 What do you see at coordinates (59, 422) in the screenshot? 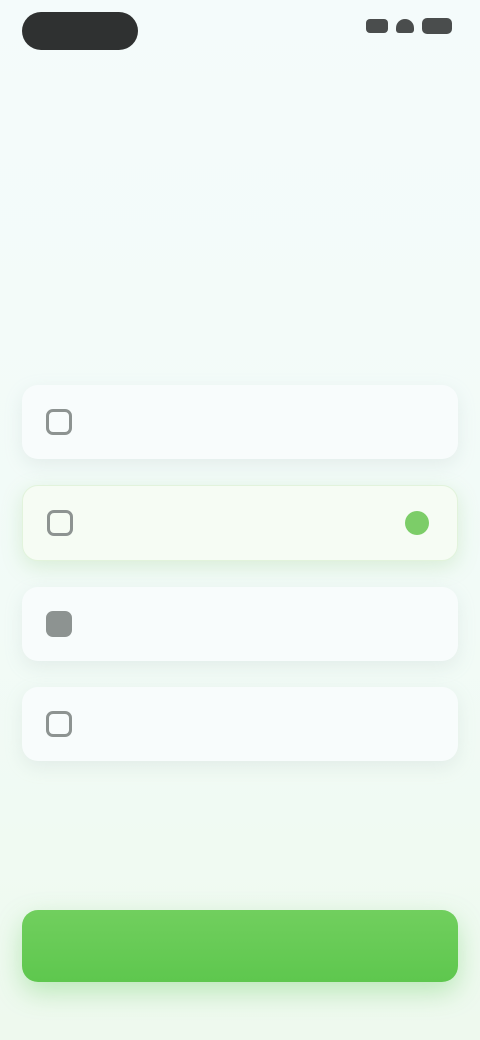
I see `user-icon` at bounding box center [59, 422].